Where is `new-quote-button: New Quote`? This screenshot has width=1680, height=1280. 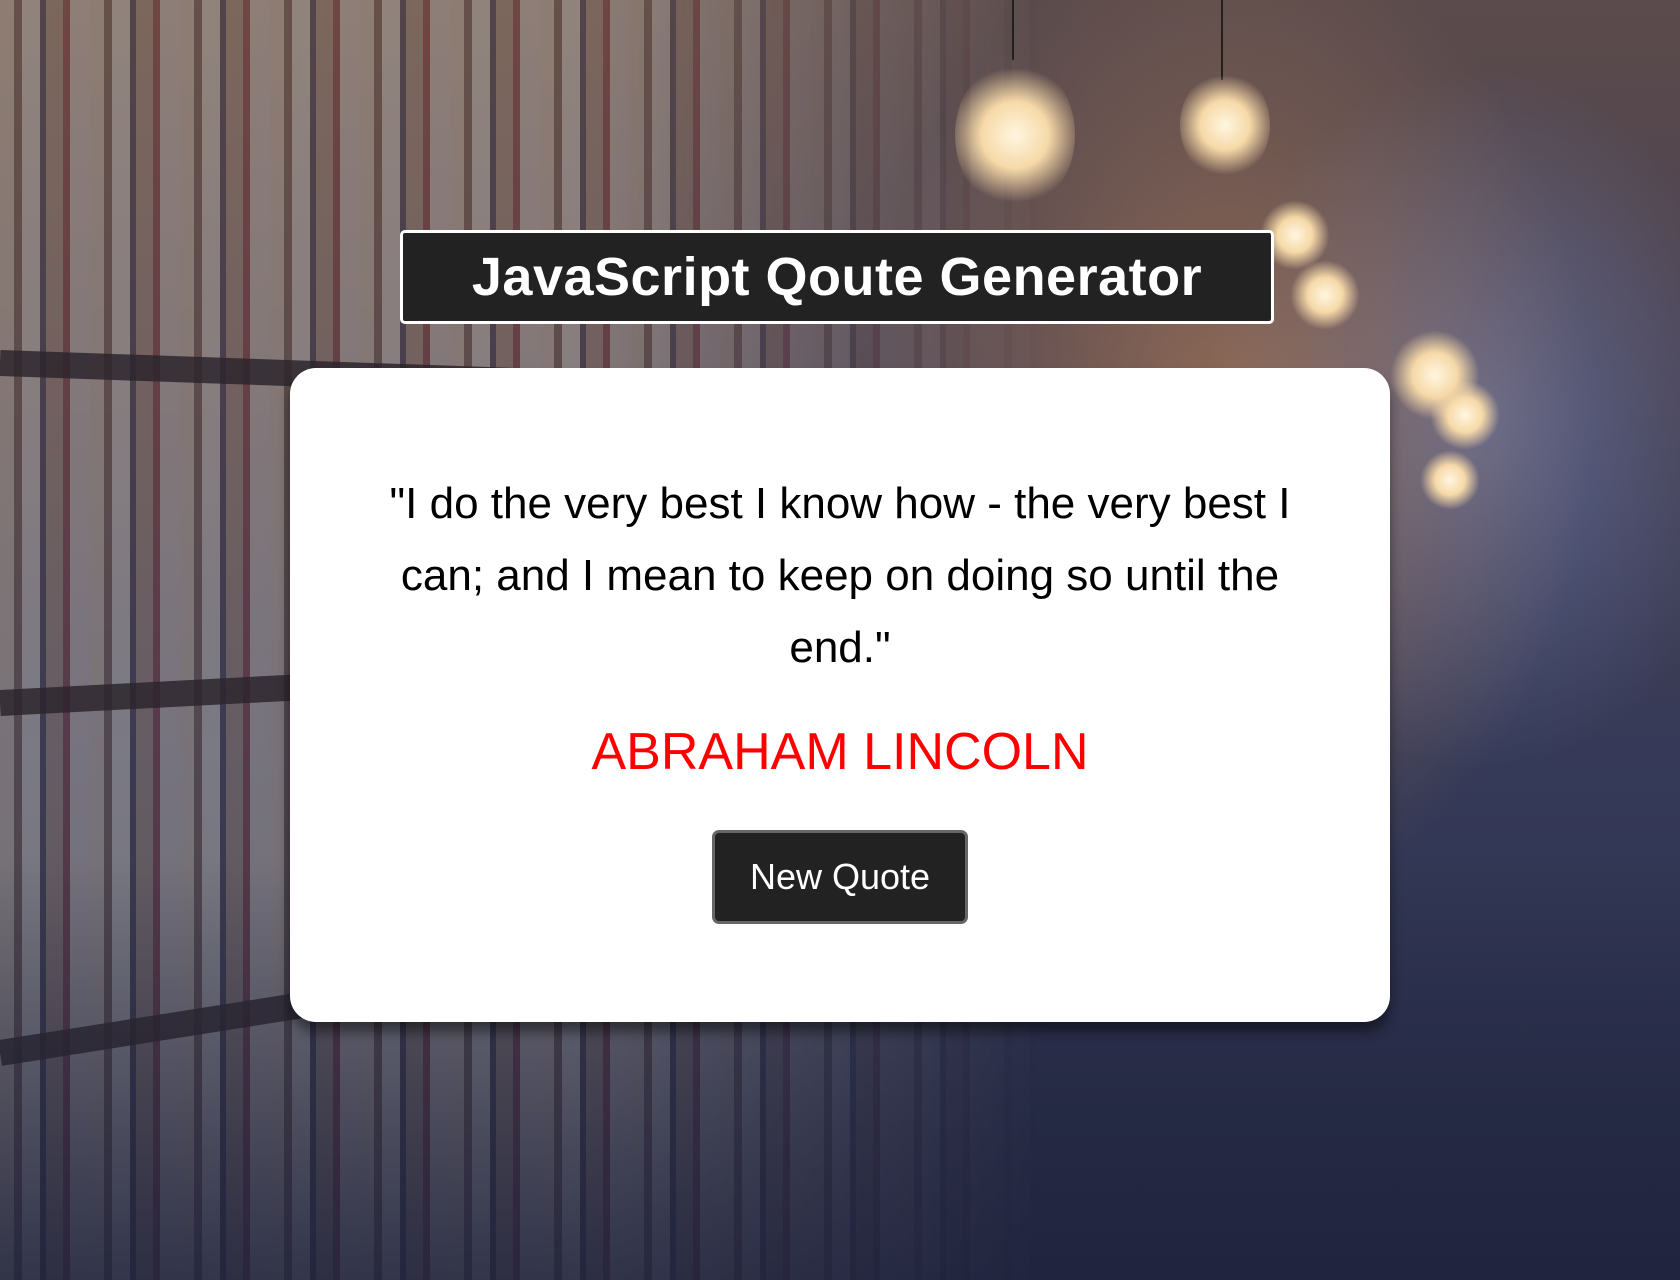
new-quote-button: New Quote is located at coordinates (840, 877).